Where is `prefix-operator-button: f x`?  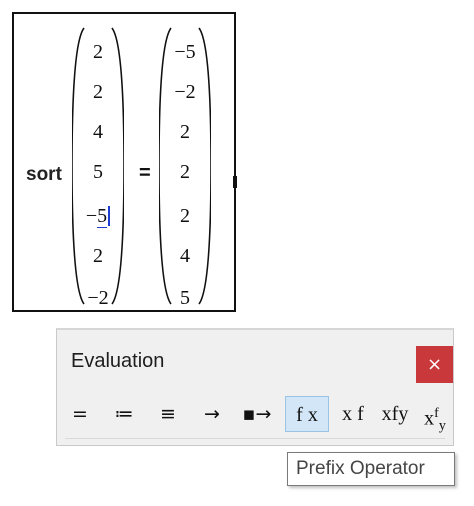 prefix-operator-button: f x is located at coordinates (307, 414).